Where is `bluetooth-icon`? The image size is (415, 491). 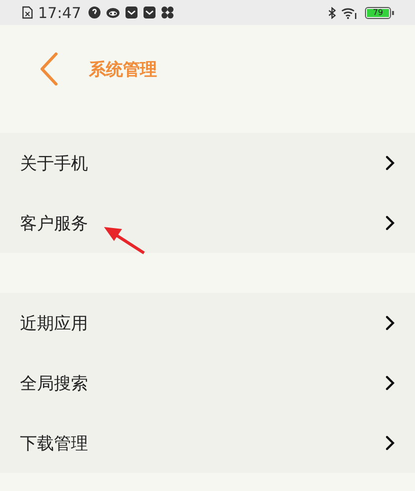
bluetooth-icon is located at coordinates (332, 12).